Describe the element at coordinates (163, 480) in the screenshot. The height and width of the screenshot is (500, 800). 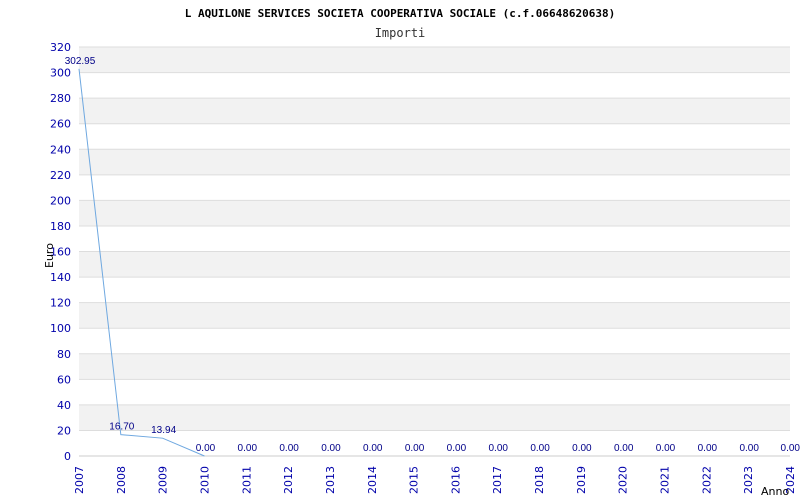
I see `x-tick-label: 2009` at that location.